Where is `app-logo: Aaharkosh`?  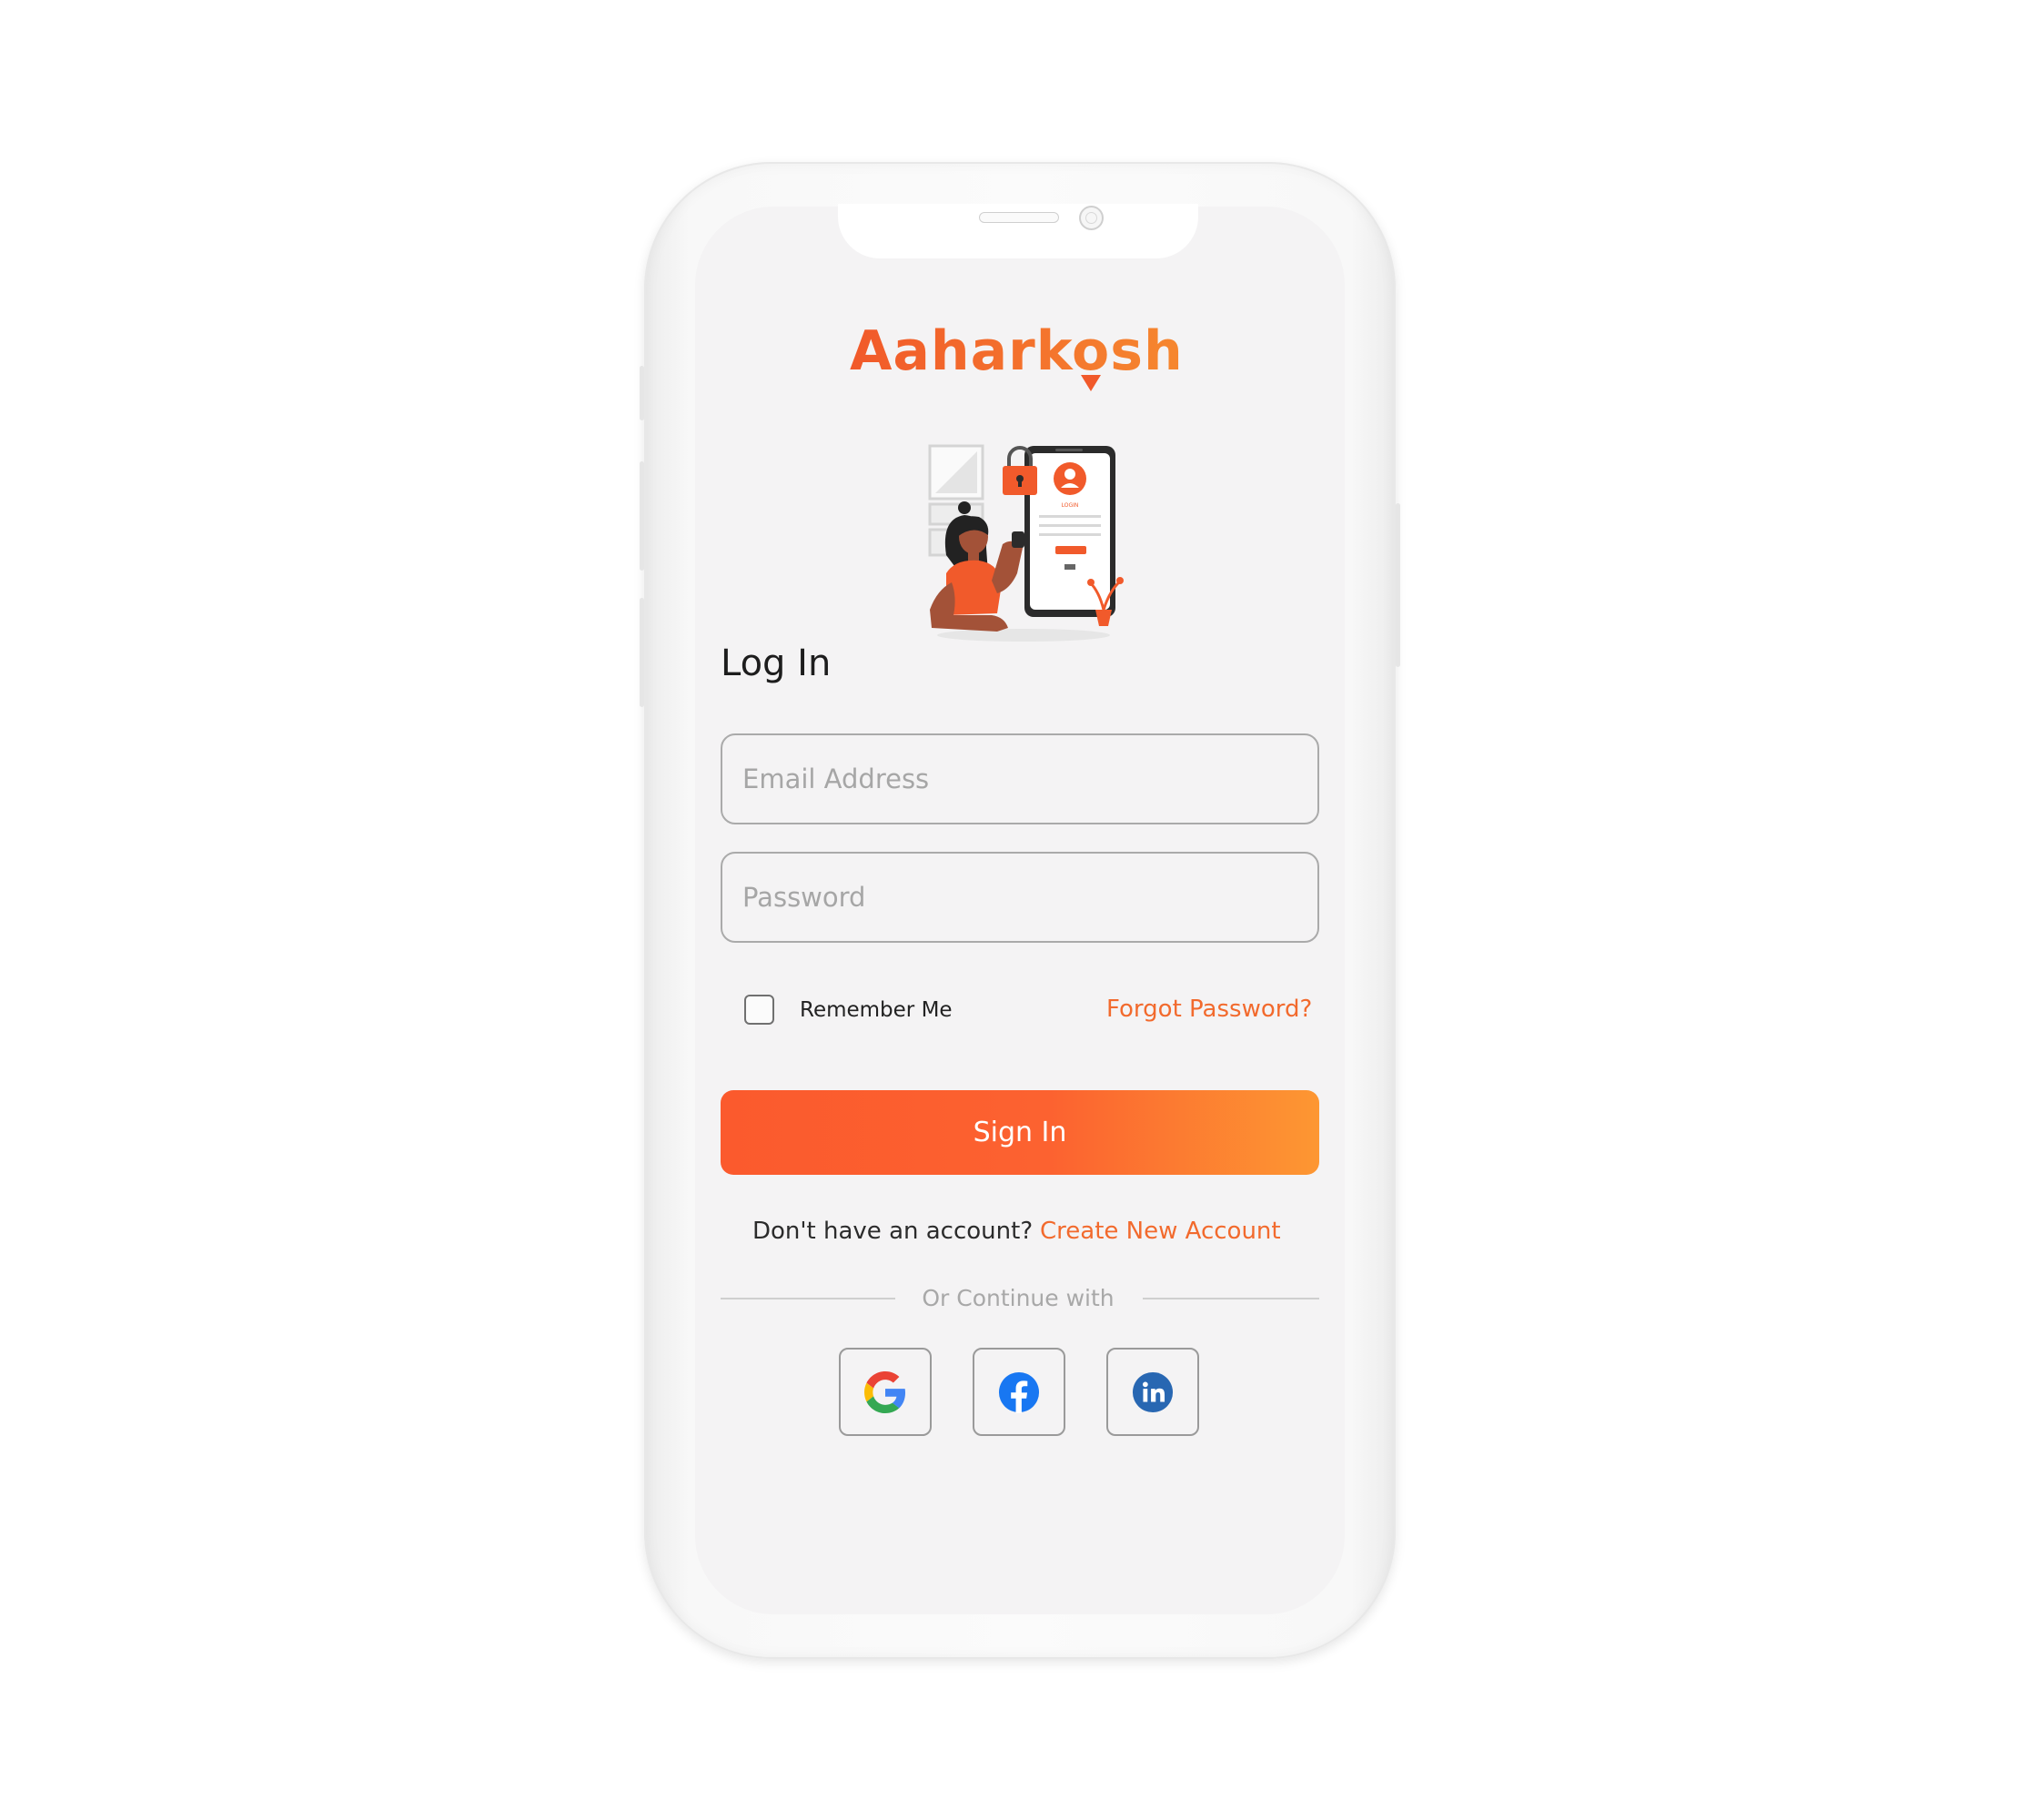 app-logo: Aaharkosh is located at coordinates (1023, 356).